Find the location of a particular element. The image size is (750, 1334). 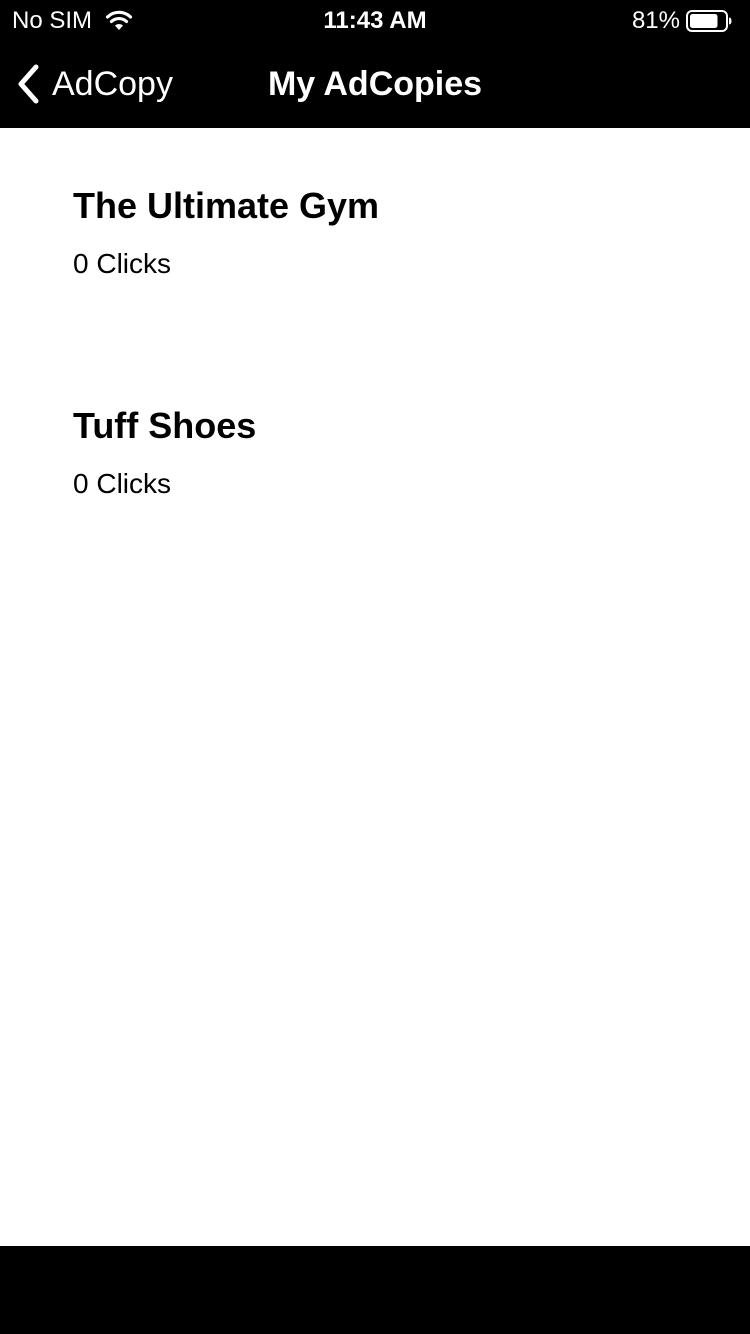

page-title: My AdCopies is located at coordinates (375, 84).